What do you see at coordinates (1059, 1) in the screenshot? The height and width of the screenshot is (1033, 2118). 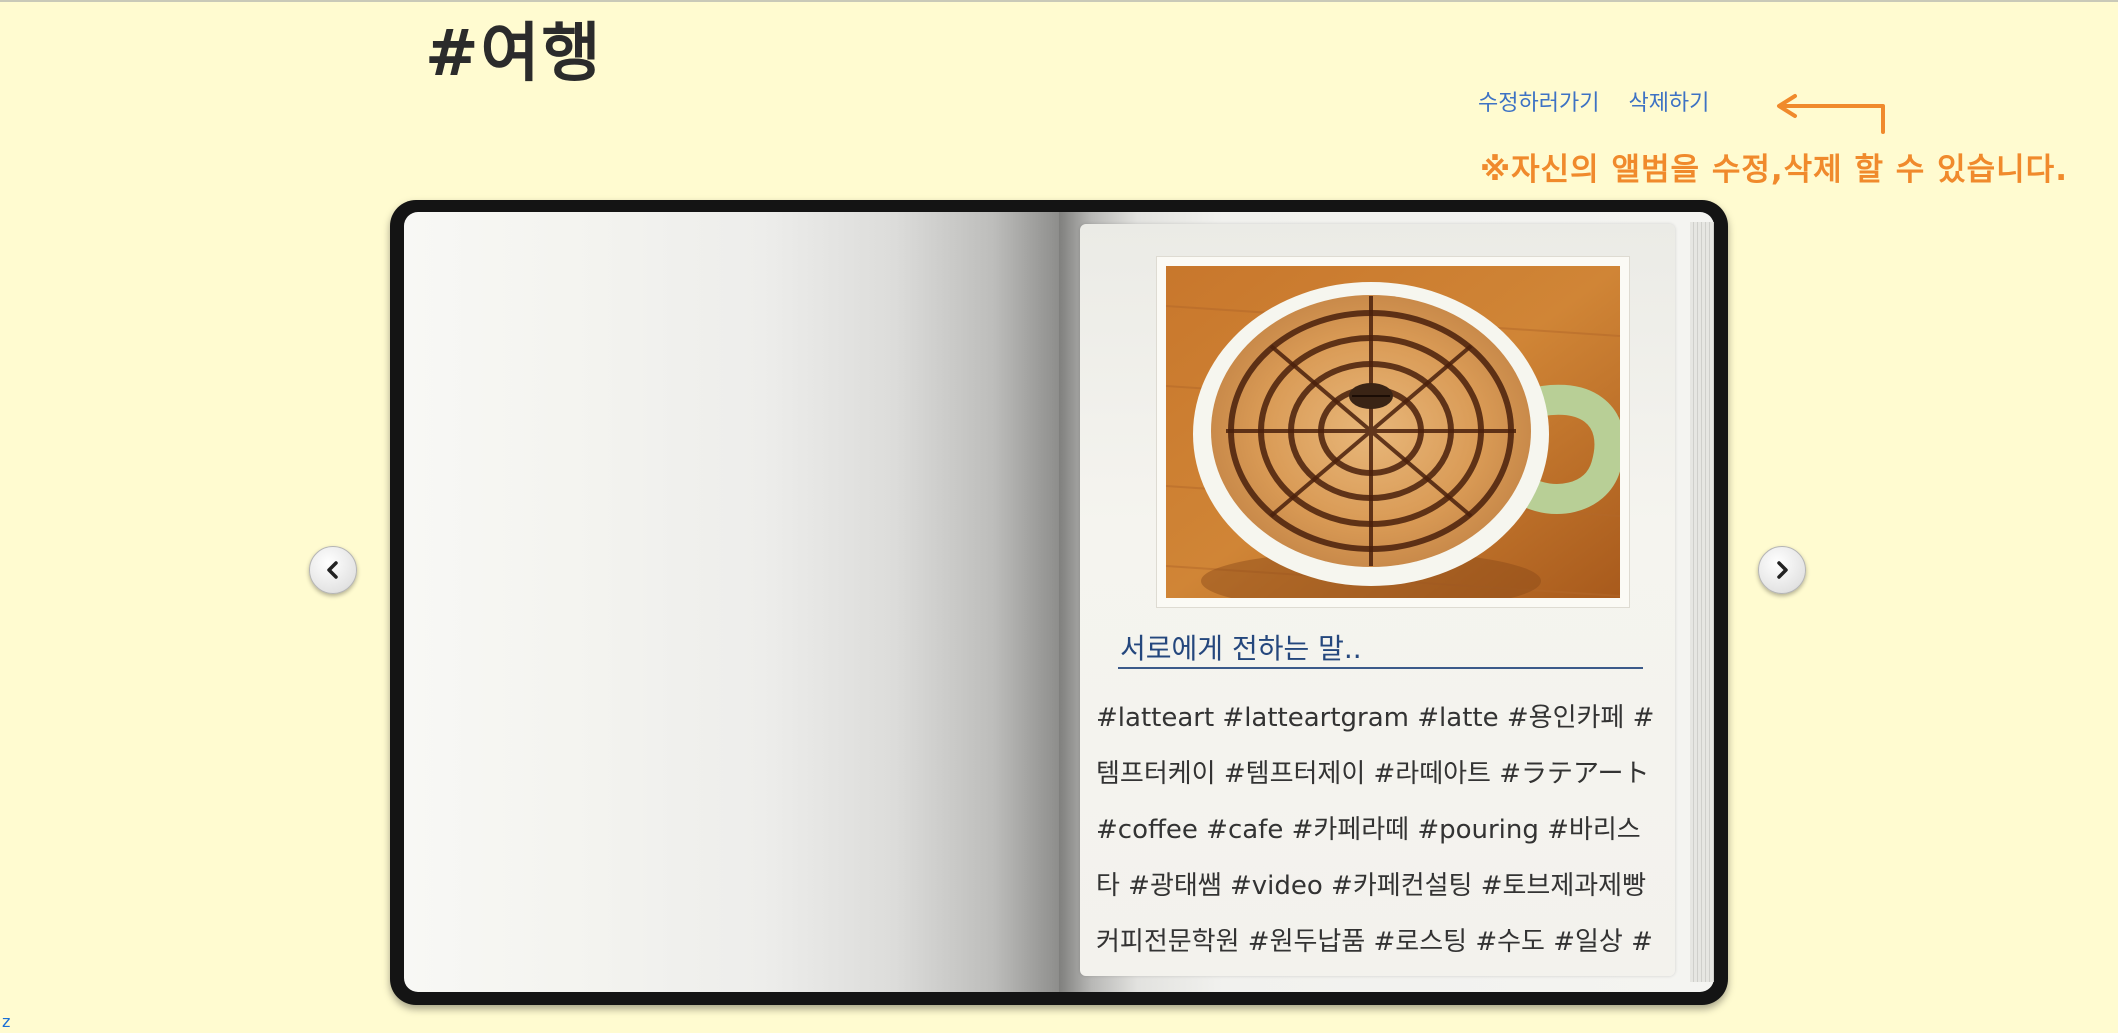 I see `top-border` at bounding box center [1059, 1].